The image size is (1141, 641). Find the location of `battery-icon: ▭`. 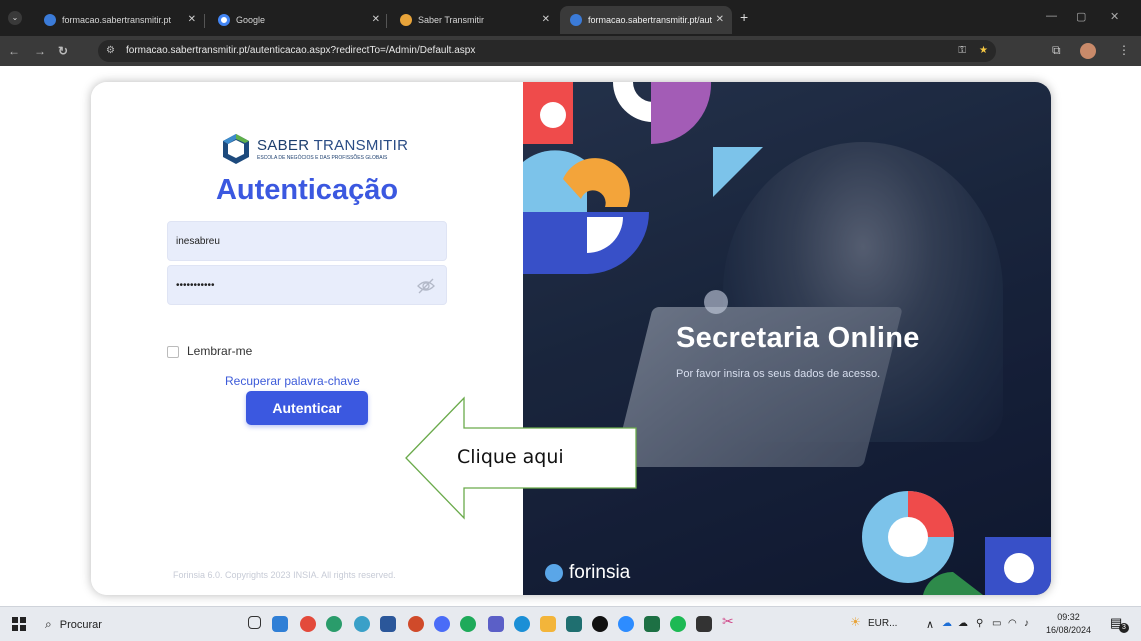

battery-icon: ▭ is located at coordinates (996, 623).